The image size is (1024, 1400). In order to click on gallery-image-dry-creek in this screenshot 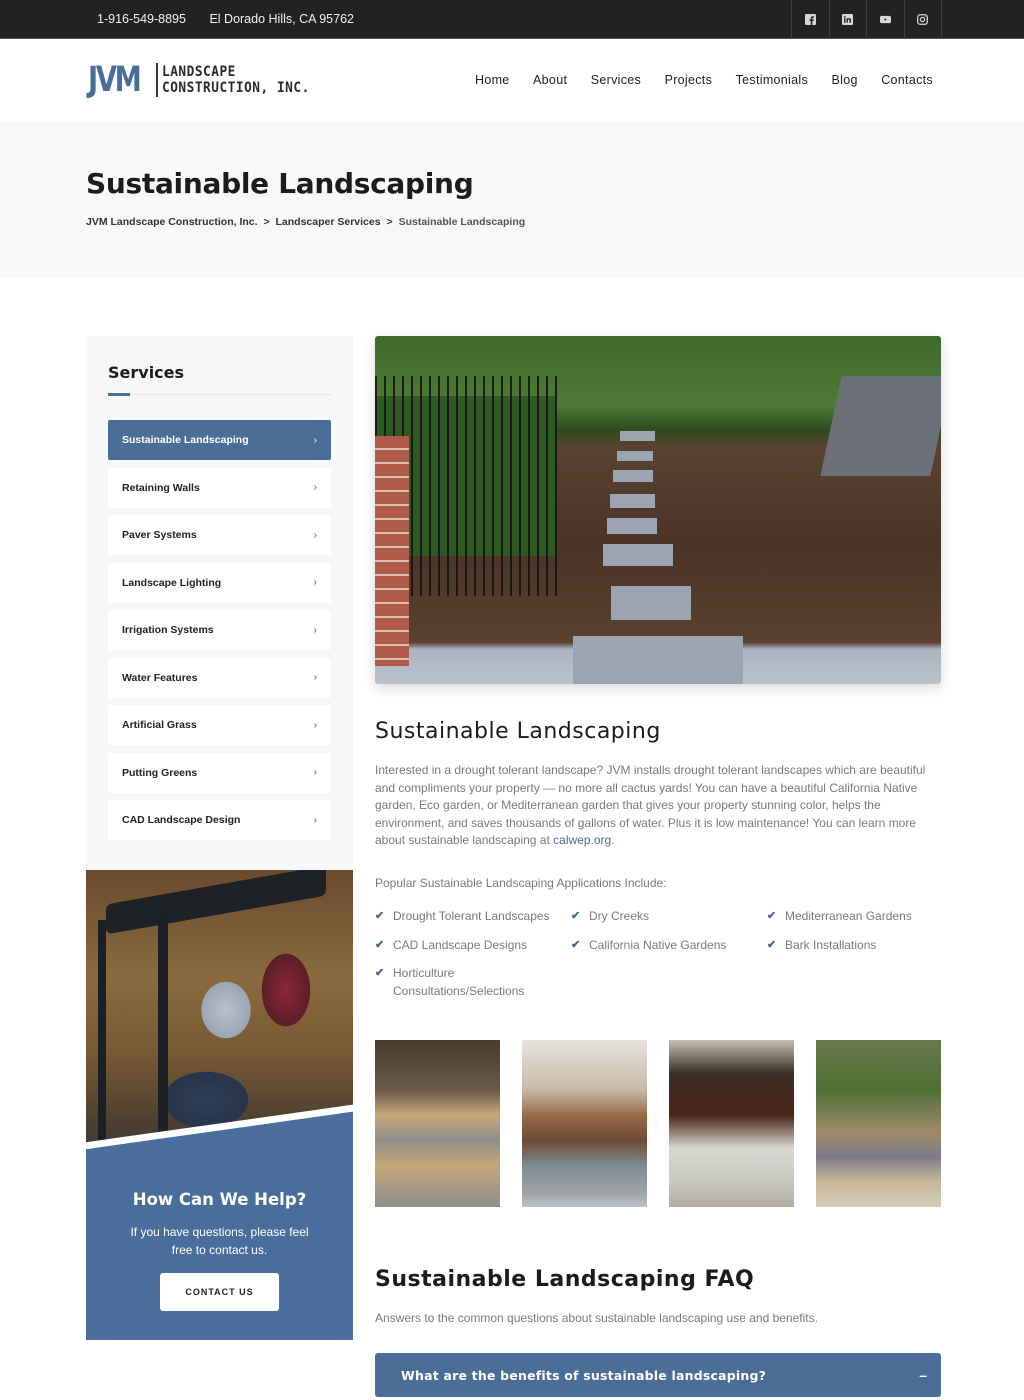, I will do `click(584, 1123)`.